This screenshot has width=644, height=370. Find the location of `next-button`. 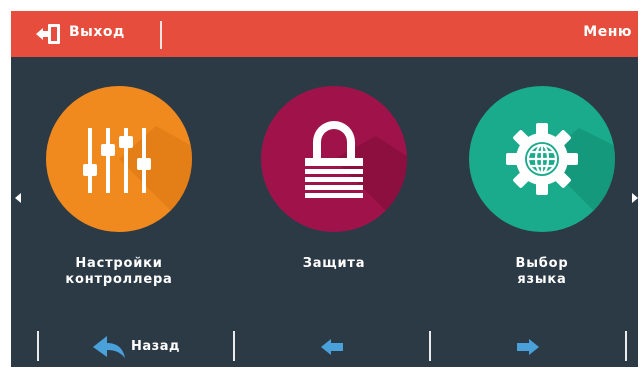

next-button is located at coordinates (527, 347).